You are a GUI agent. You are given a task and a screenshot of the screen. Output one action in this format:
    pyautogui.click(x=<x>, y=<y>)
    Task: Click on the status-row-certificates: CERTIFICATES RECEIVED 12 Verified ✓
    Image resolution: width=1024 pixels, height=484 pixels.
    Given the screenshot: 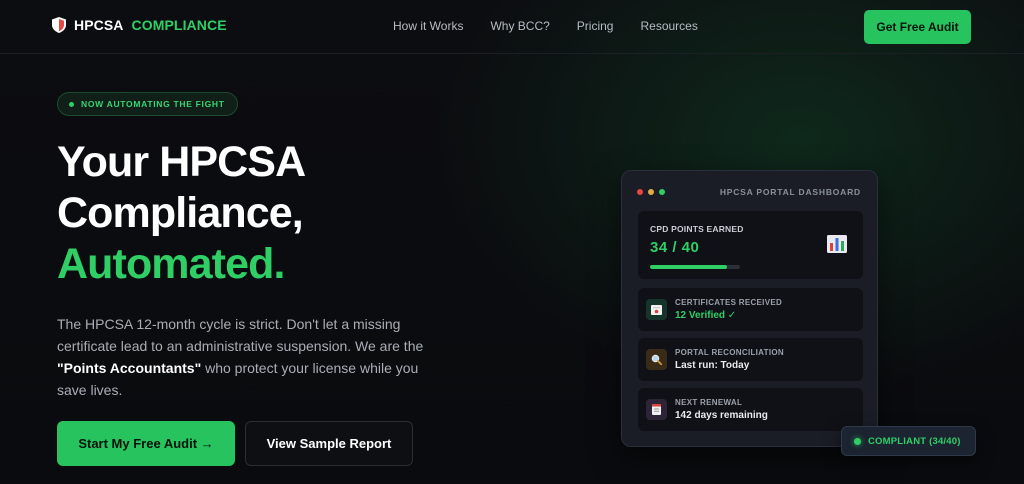 What is the action you would take?
    pyautogui.click(x=750, y=309)
    